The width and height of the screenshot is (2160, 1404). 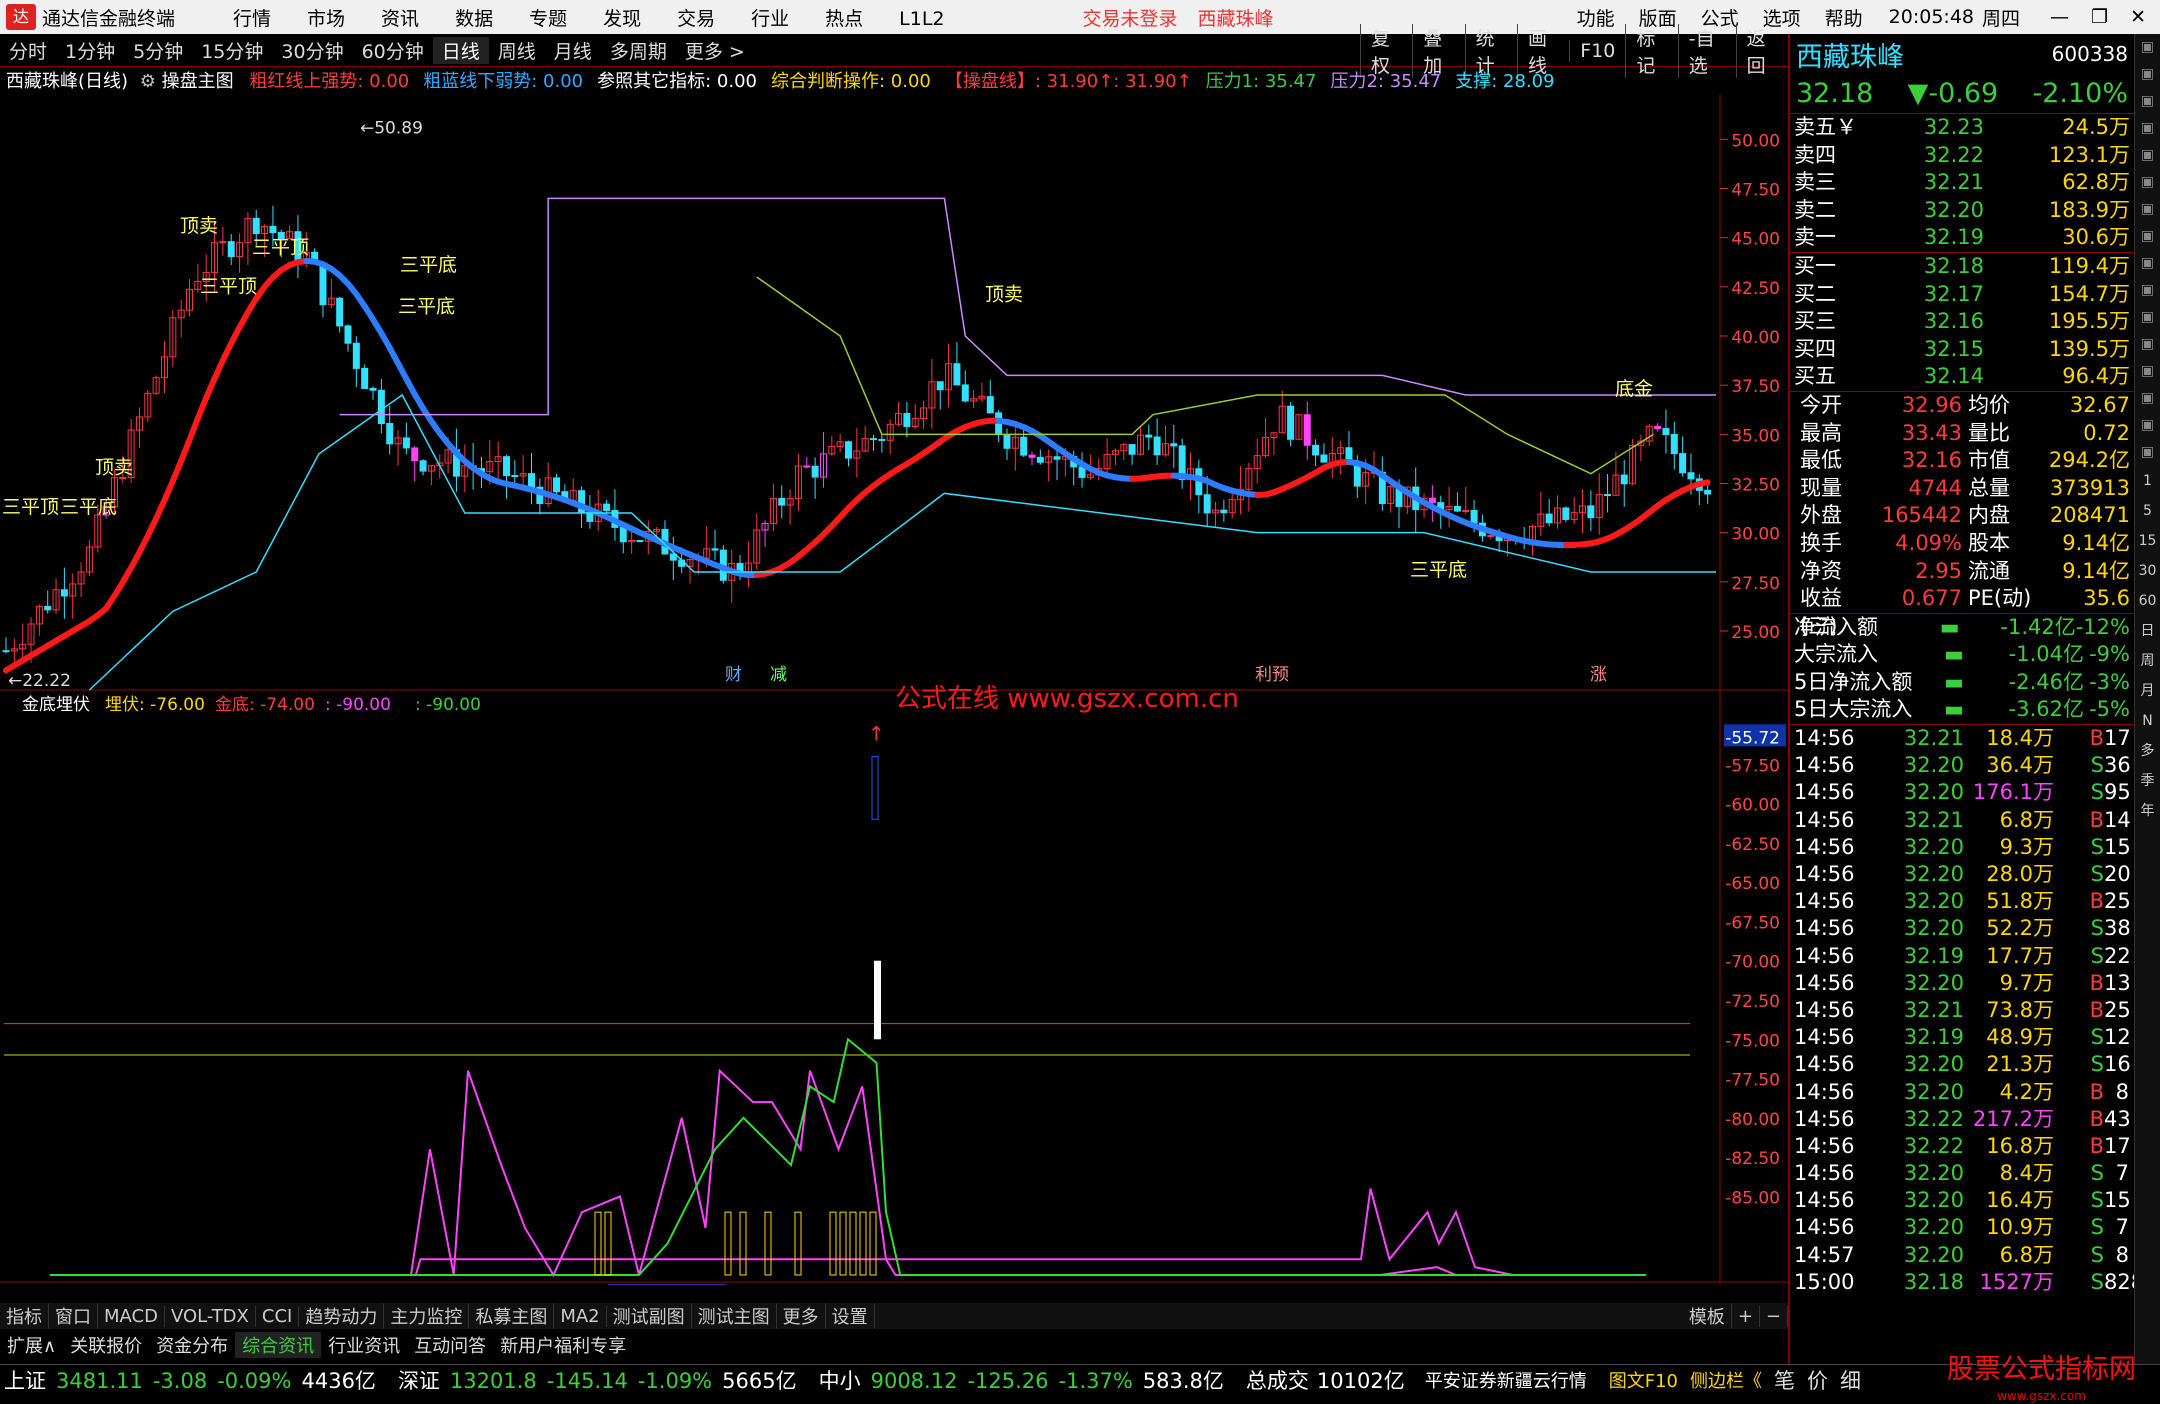 What do you see at coordinates (850, 1316) in the screenshot?
I see `indicator-tab: 设置` at bounding box center [850, 1316].